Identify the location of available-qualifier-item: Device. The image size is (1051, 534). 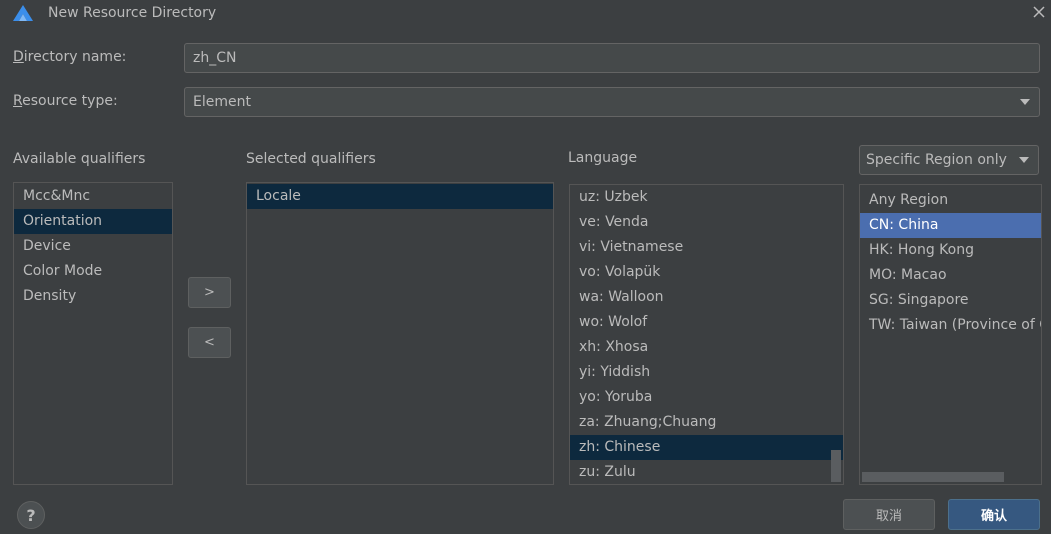
(93, 246).